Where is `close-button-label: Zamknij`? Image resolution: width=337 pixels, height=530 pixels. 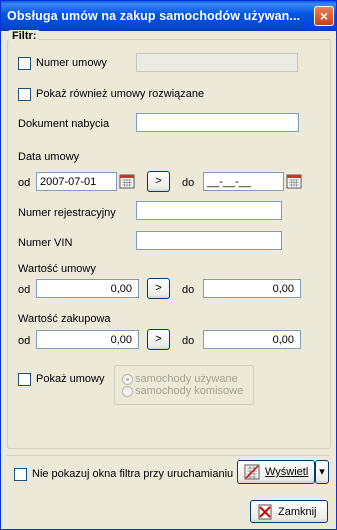
close-button-label: Zamknij is located at coordinates (297, 512).